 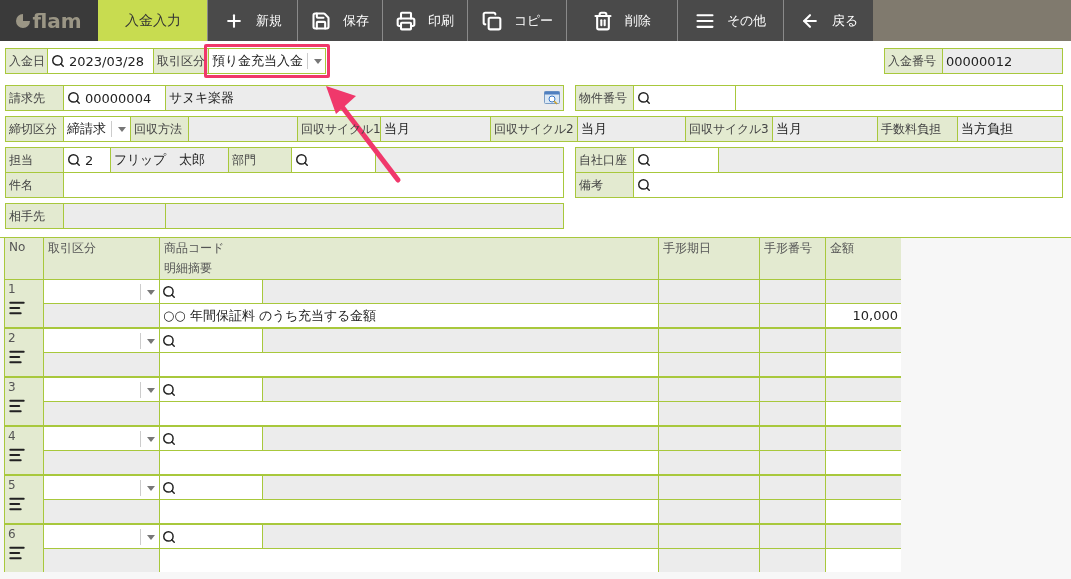 I want to click on field-label: 部門, so click(x=244, y=160).